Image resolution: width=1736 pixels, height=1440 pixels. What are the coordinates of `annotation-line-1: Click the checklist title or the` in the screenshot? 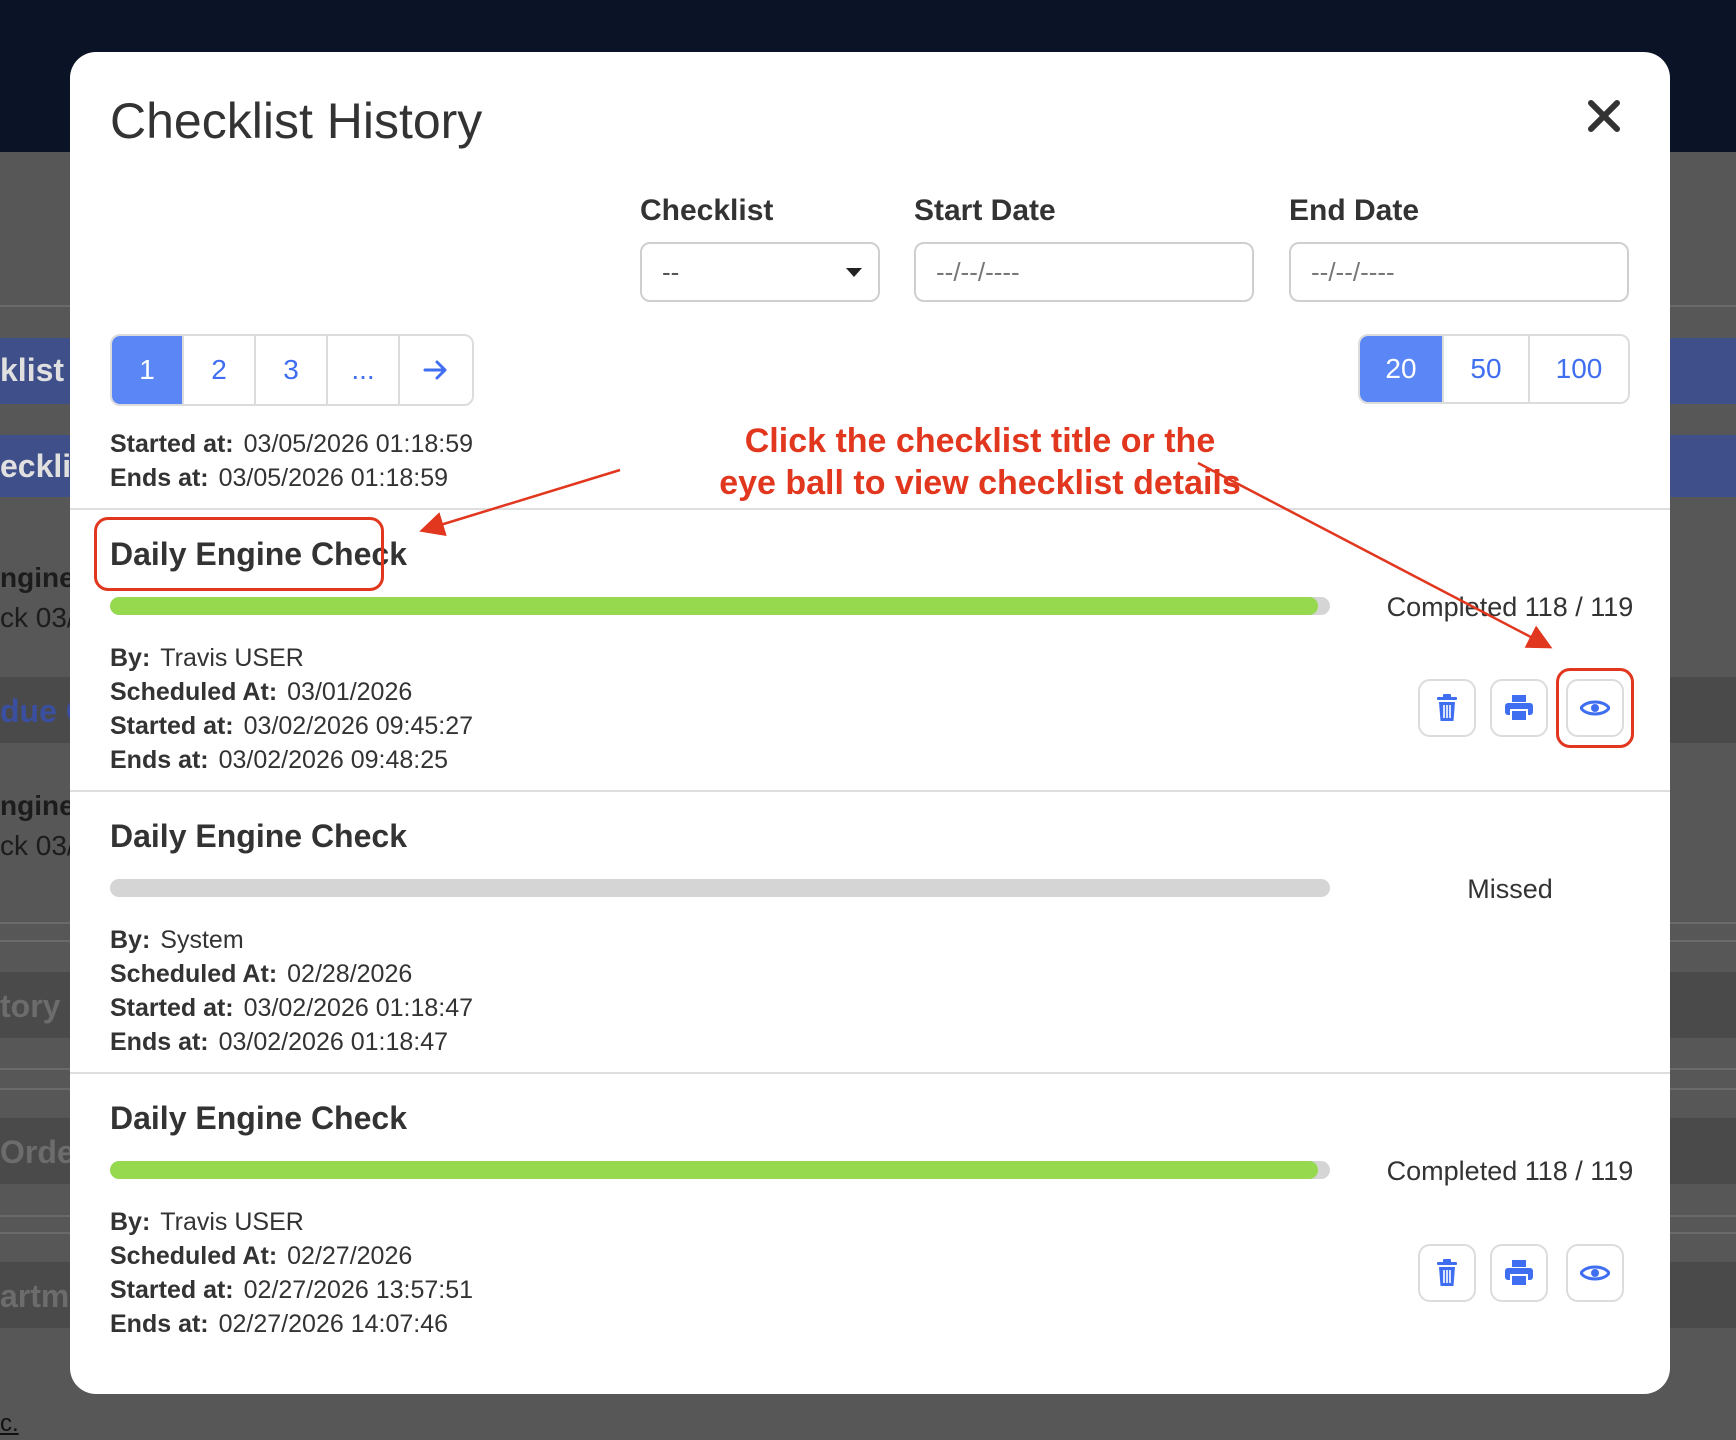 It's located at (980, 441).